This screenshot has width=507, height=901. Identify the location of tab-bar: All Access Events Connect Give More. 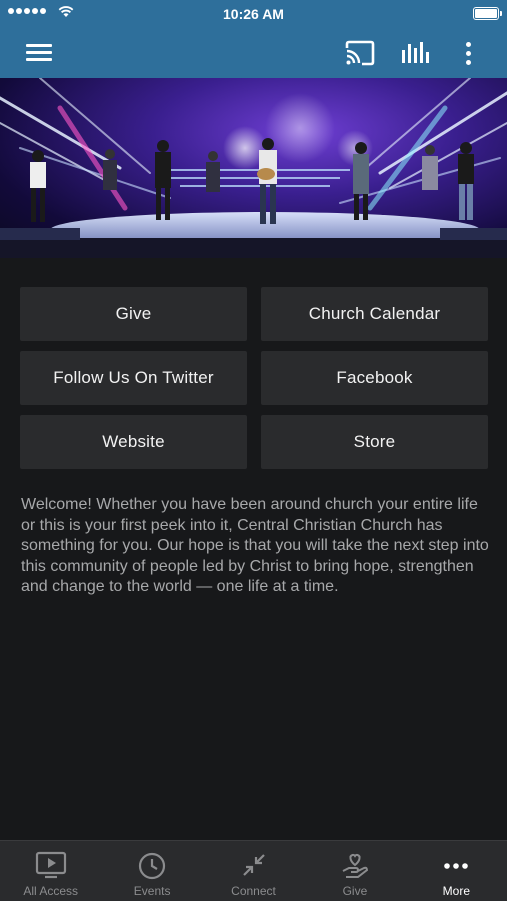
(253, 870).